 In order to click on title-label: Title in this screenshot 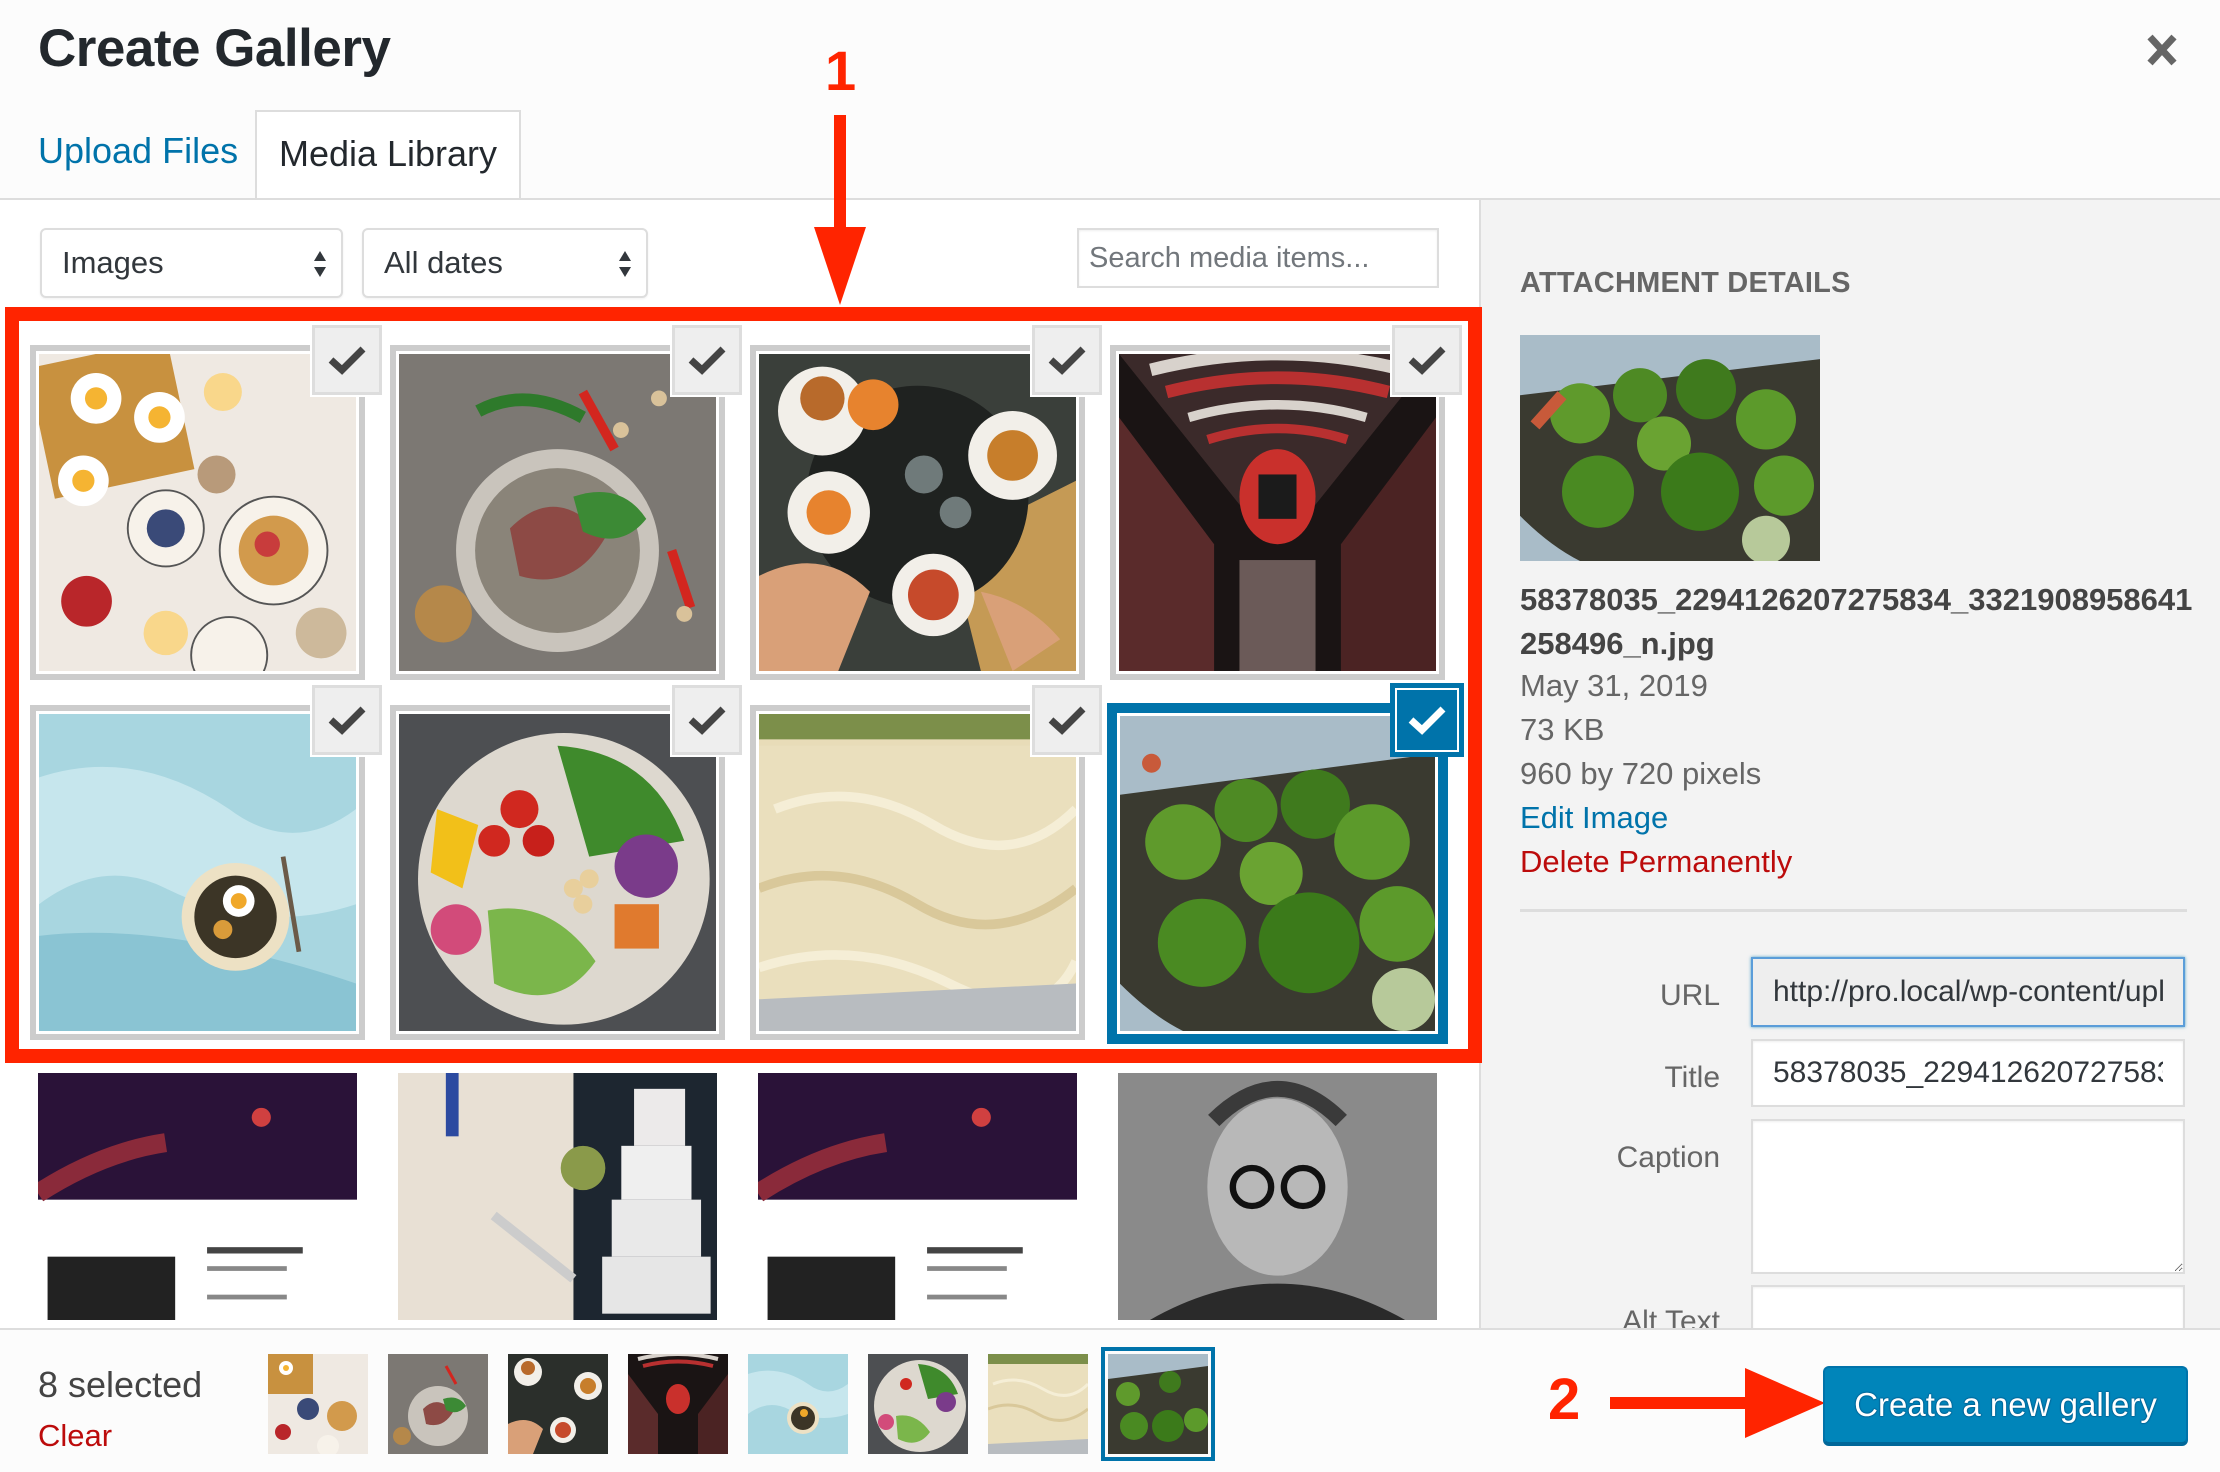, I will do `click(1692, 1077)`.